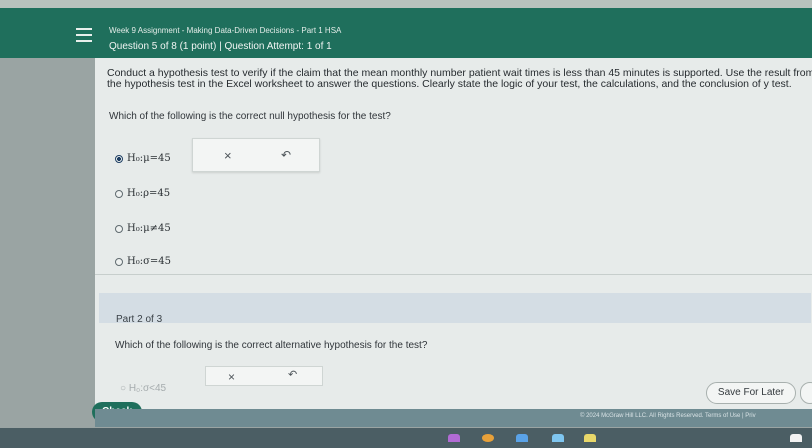 The width and height of the screenshot is (812, 448). I want to click on option-label: H₀:μ≠45, so click(149, 228).